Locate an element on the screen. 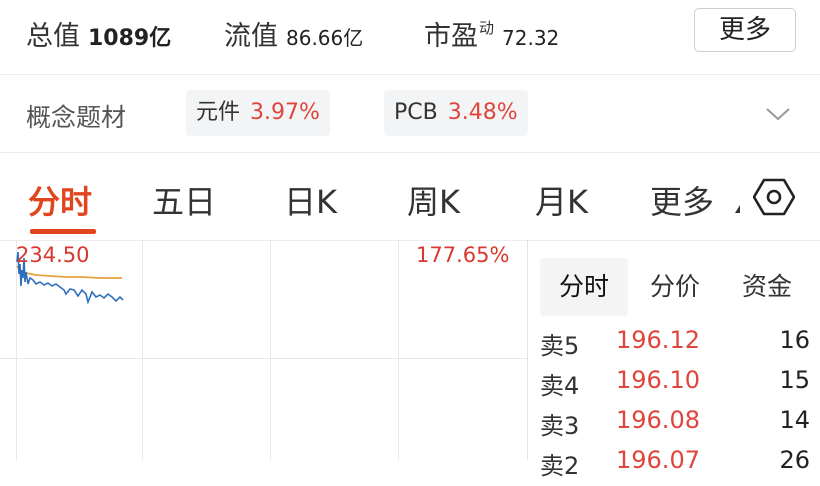 The image size is (820, 486). divider is located at coordinates (410, 74).